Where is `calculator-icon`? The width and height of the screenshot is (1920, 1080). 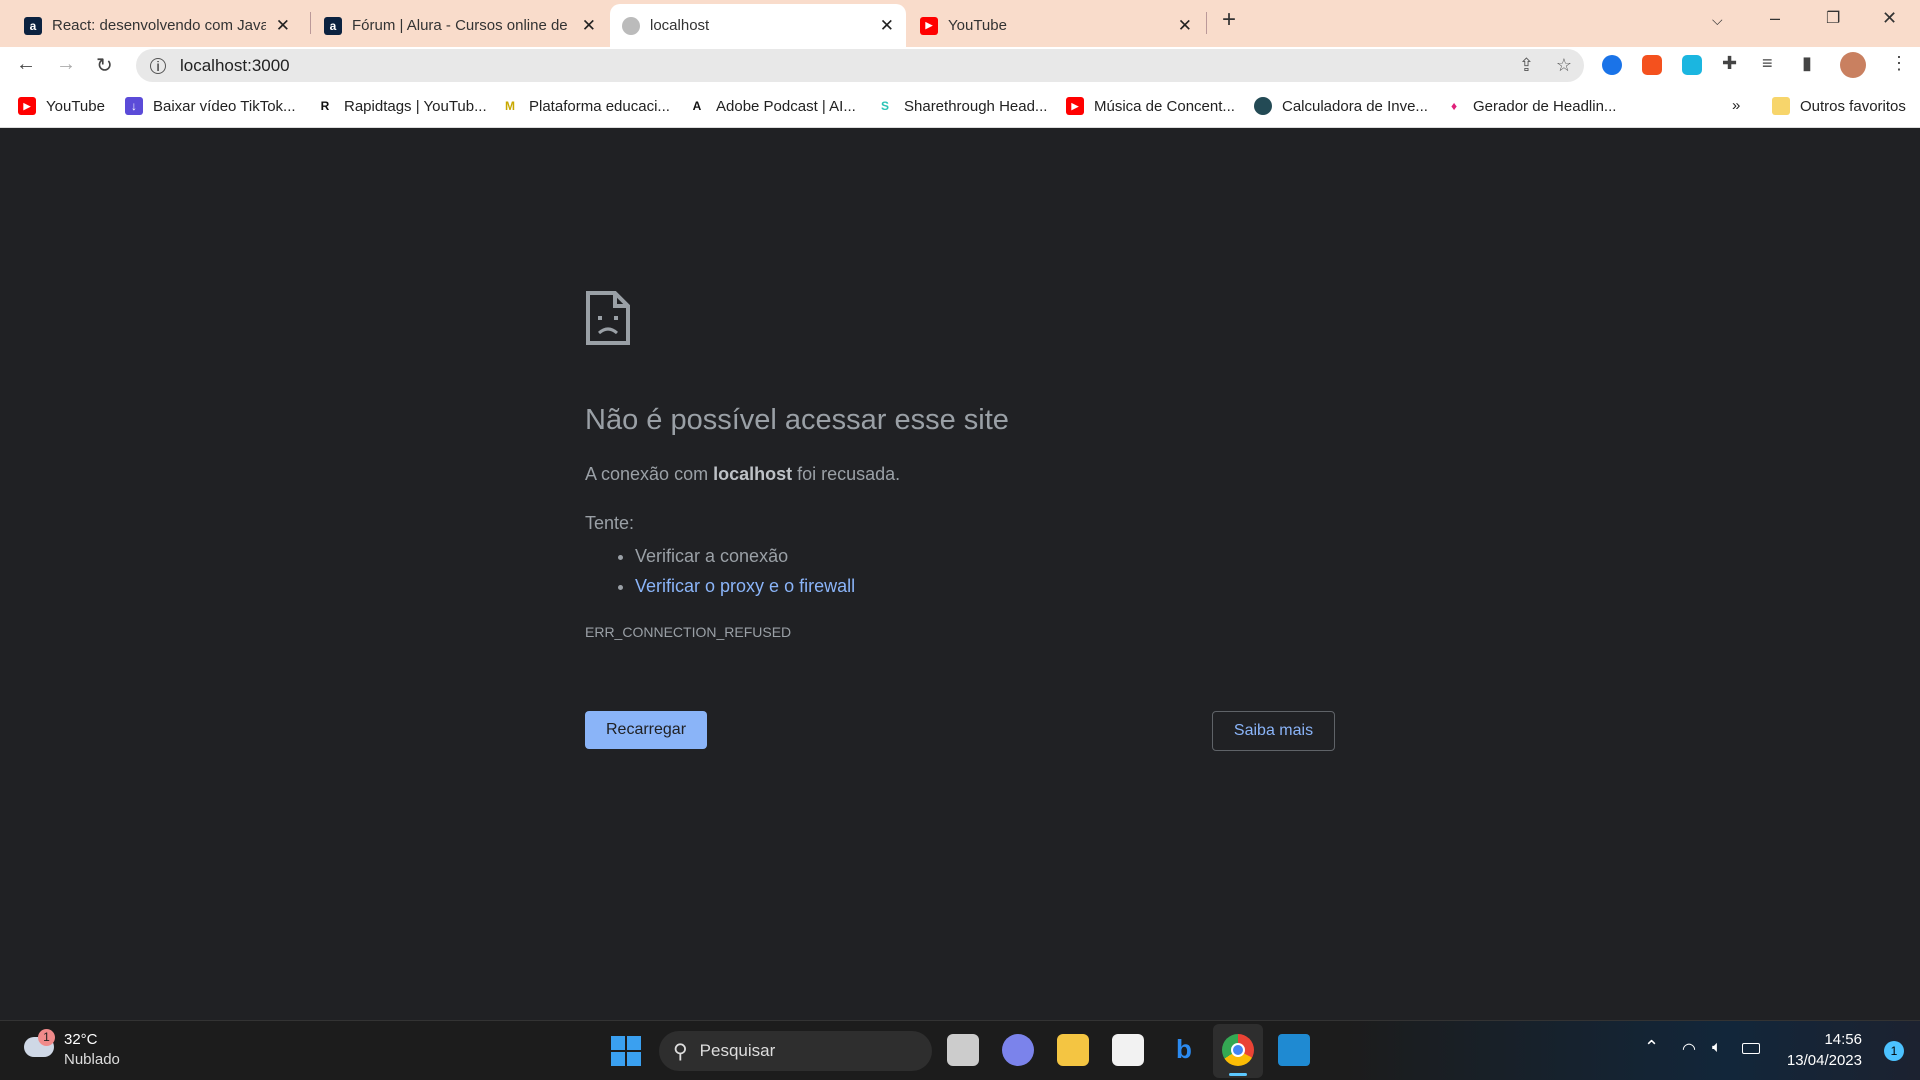 calculator-icon is located at coordinates (1263, 106).